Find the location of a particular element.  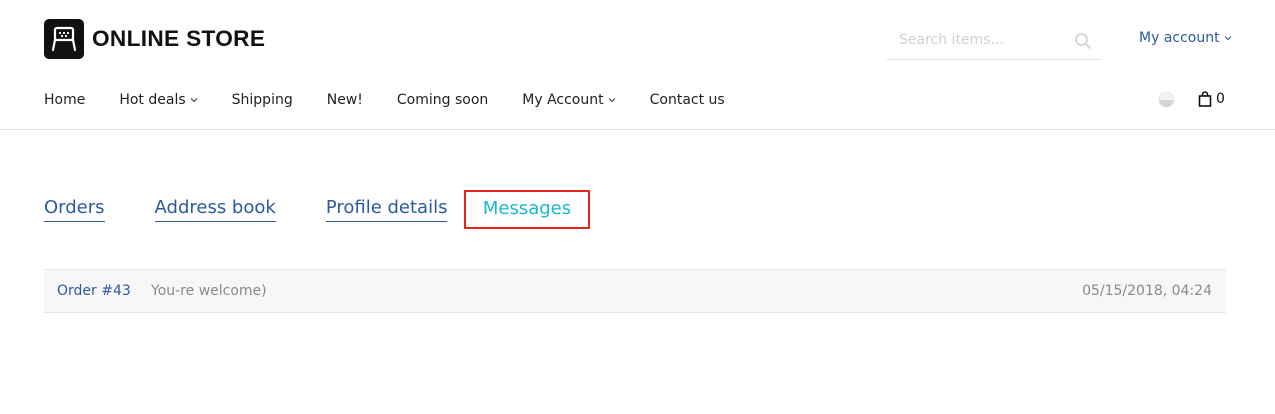

brand-name: ONLINE STORE is located at coordinates (179, 38).